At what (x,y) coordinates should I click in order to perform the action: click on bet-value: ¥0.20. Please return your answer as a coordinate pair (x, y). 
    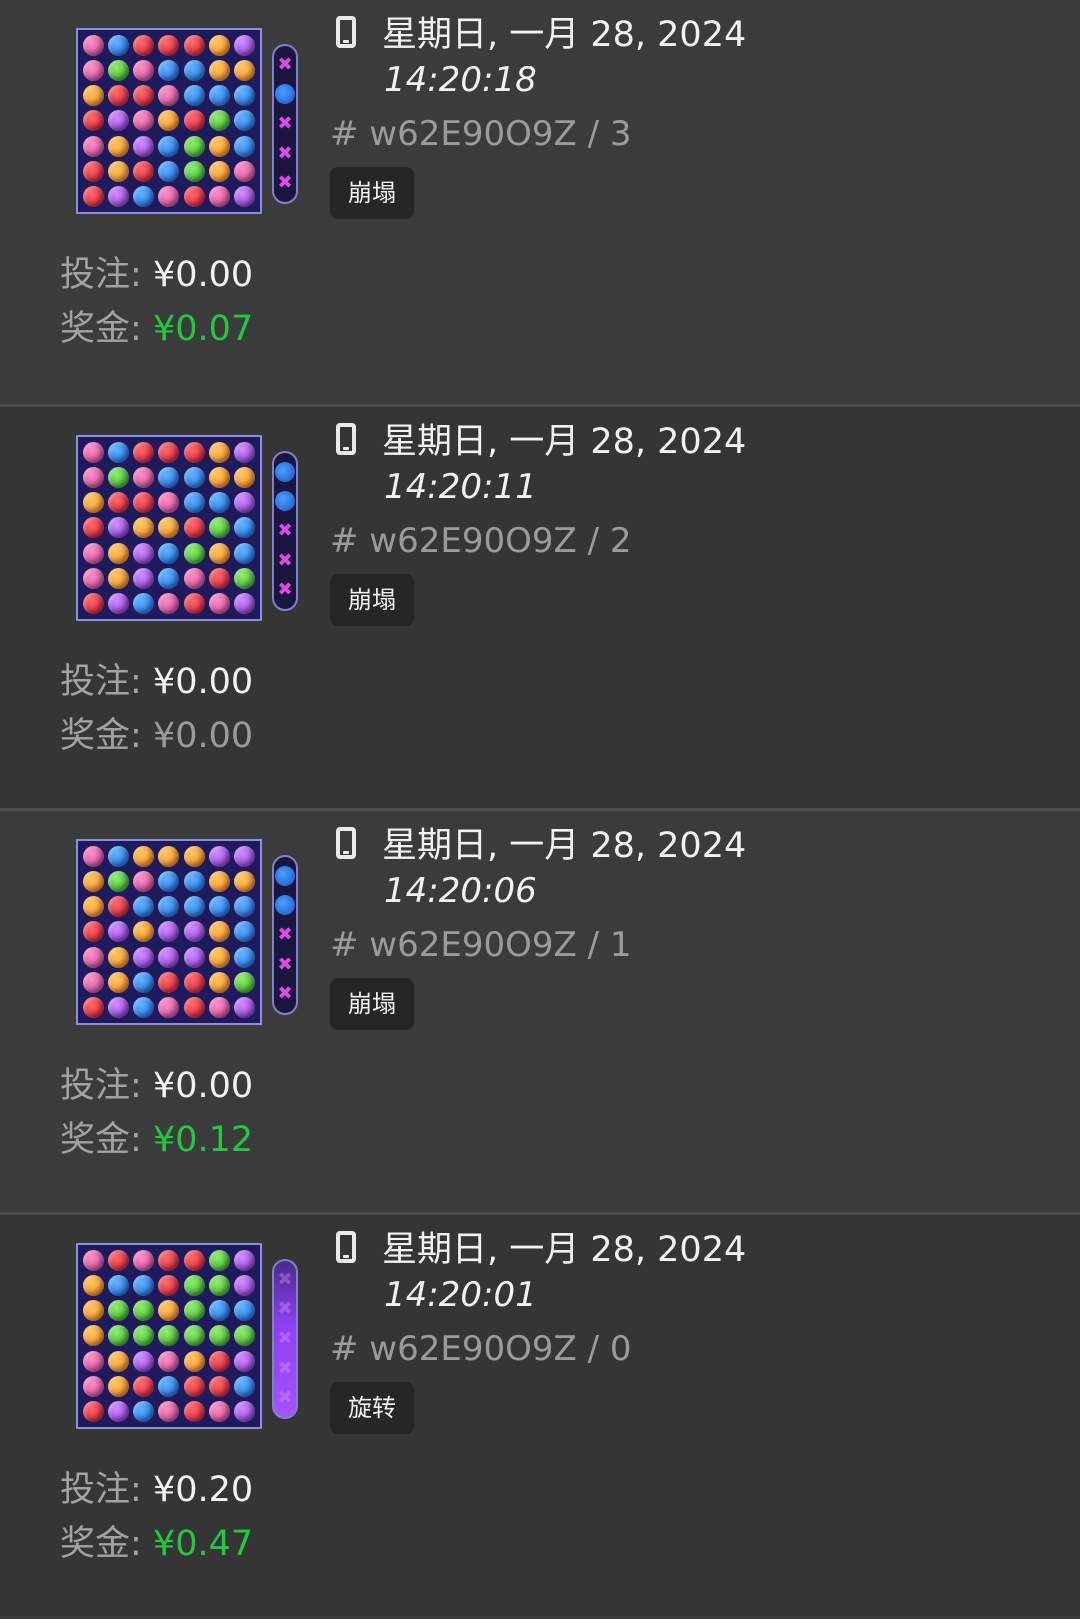
    Looking at the image, I should click on (203, 1490).